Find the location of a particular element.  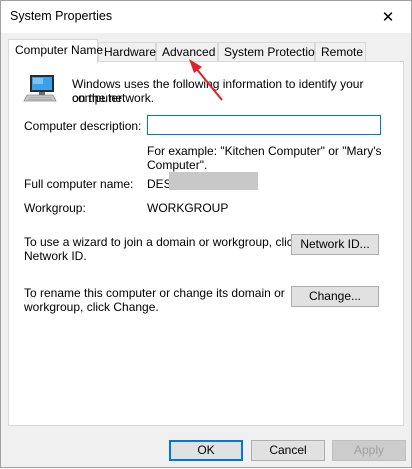

computer-description-input is located at coordinates (264, 125).